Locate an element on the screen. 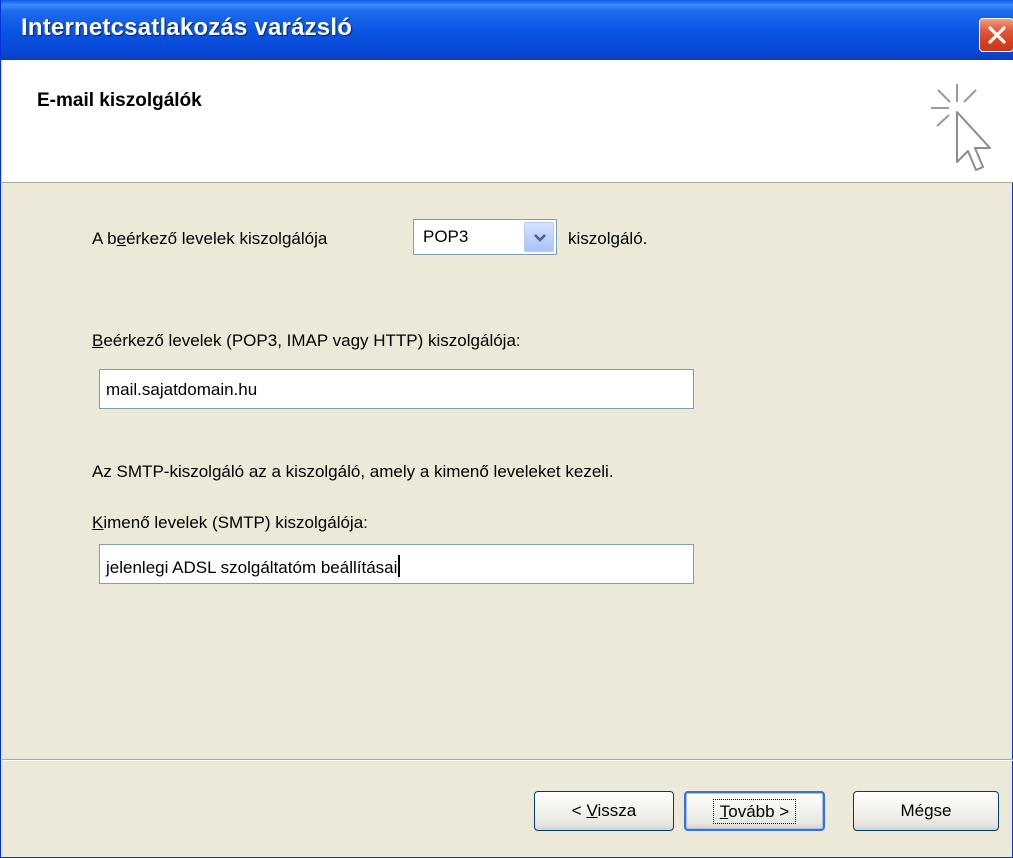 This screenshot has width=1013, height=858. page-title: E-mail kiszolgálók is located at coordinates (119, 100).